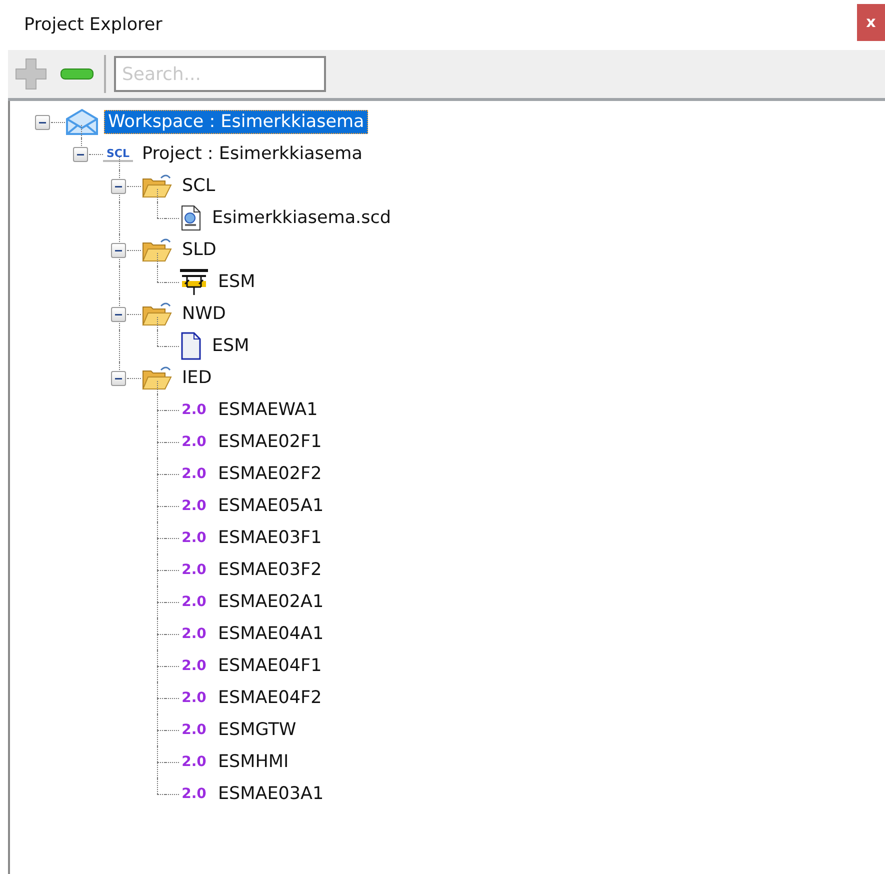  What do you see at coordinates (270, 538) in the screenshot?
I see `tree-item: ESMAE03F1` at bounding box center [270, 538].